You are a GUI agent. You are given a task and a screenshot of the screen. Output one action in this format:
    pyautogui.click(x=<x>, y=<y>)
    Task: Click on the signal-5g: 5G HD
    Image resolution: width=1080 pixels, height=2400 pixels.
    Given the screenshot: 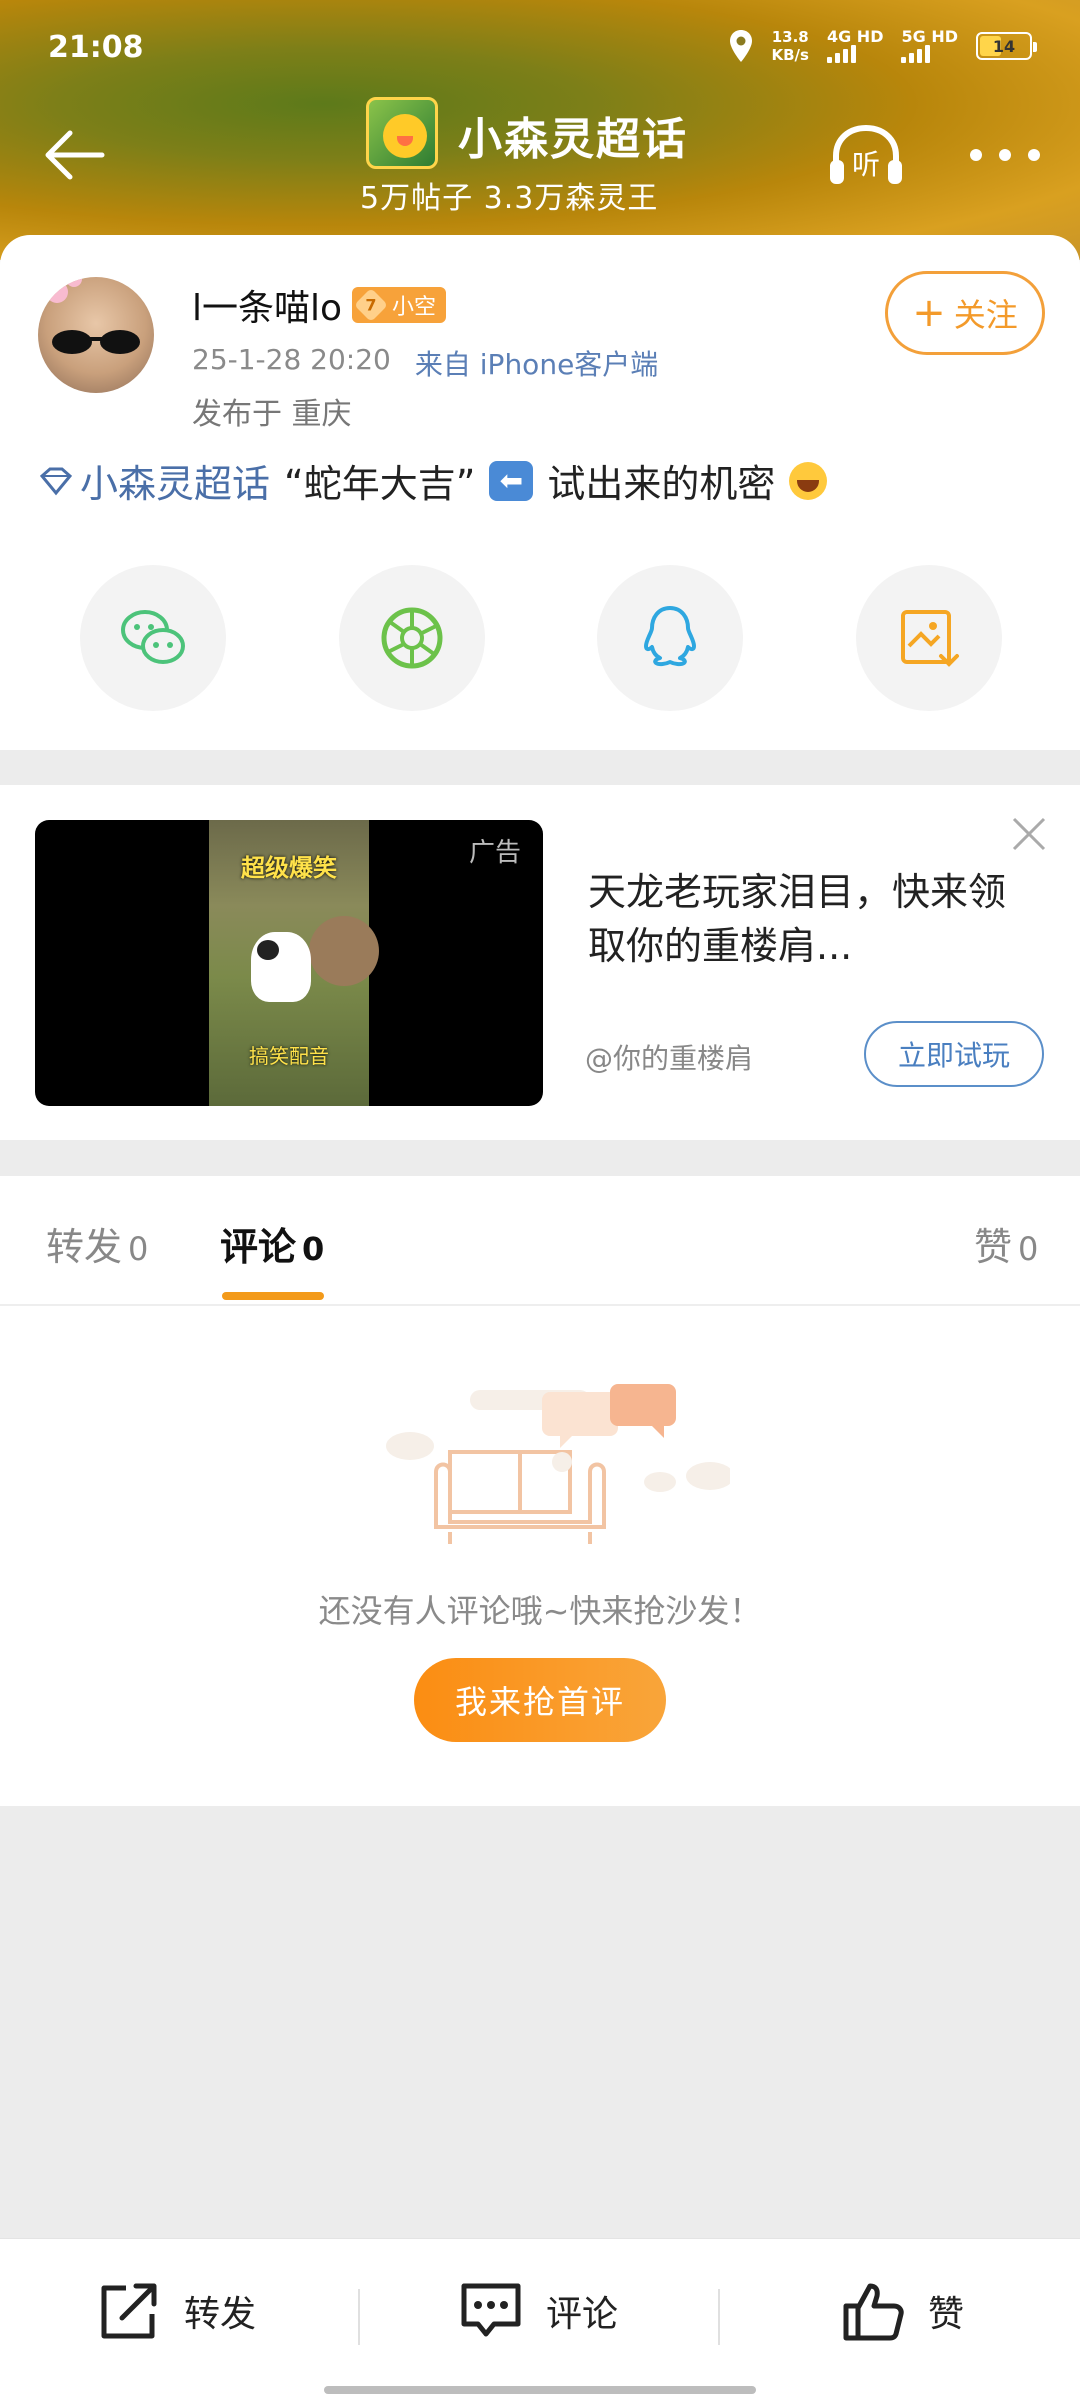 What is the action you would take?
    pyautogui.click(x=929, y=46)
    